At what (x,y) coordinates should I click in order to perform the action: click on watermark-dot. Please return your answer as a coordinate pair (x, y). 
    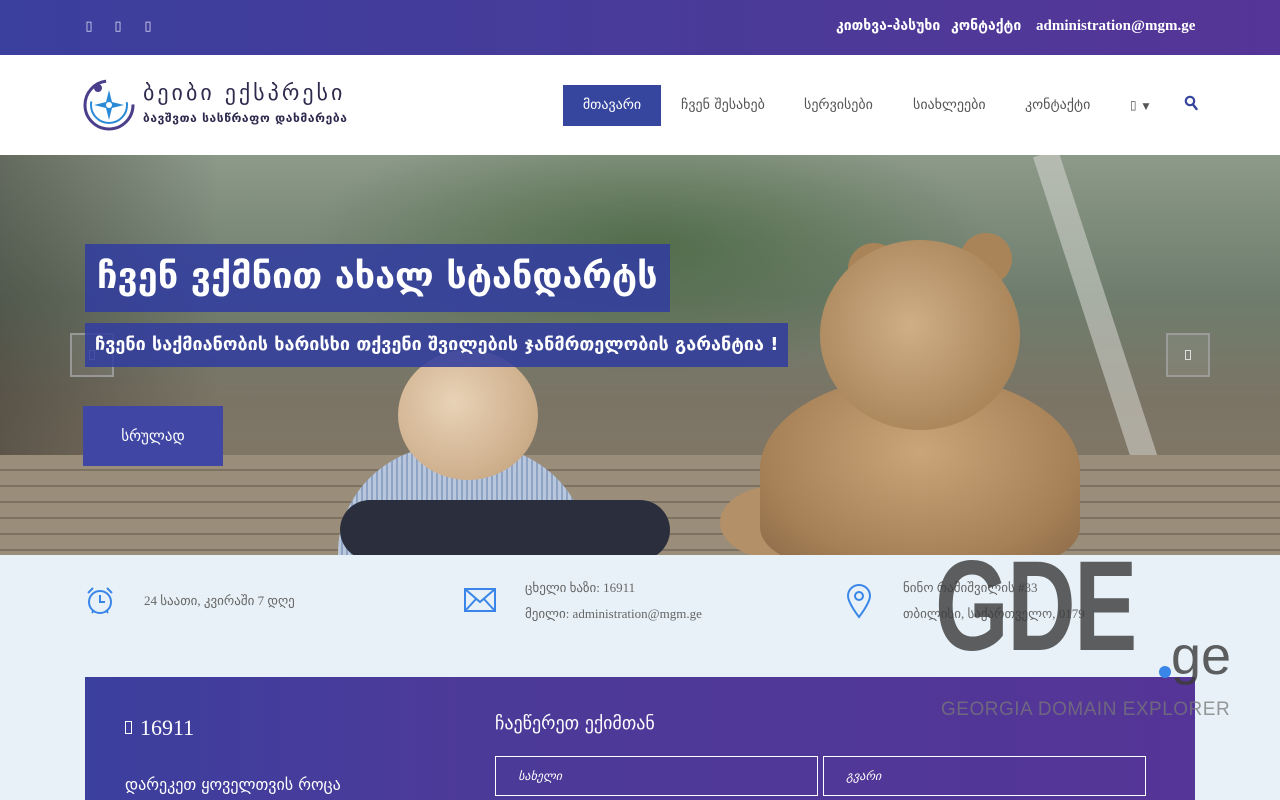
    Looking at the image, I should click on (1165, 672).